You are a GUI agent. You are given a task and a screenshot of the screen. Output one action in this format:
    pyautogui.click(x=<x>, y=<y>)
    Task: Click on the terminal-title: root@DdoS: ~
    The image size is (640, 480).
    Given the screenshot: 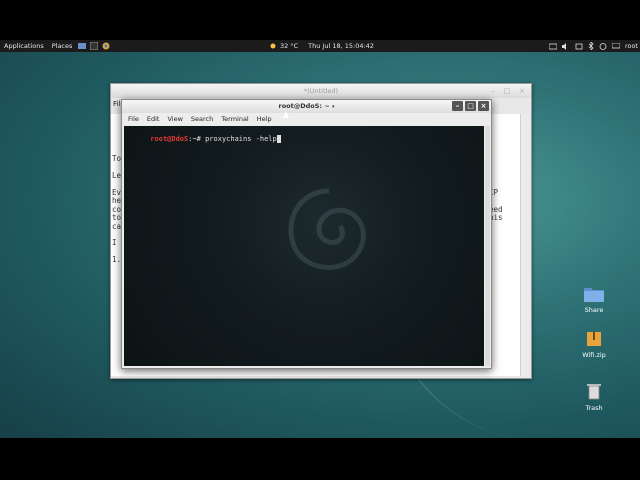 What is the action you would take?
    pyautogui.click(x=304, y=106)
    